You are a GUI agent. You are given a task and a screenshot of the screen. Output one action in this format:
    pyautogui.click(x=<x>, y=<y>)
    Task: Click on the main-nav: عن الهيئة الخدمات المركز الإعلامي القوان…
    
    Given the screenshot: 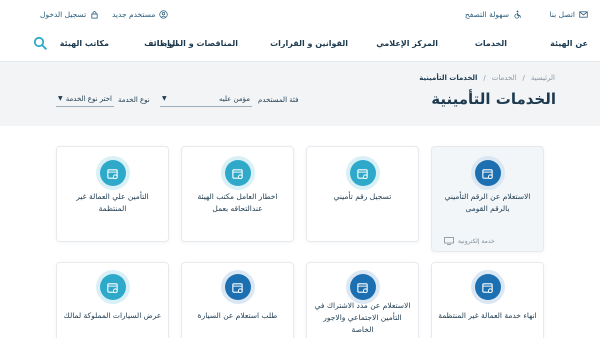 What is the action you would take?
    pyautogui.click(x=300, y=45)
    